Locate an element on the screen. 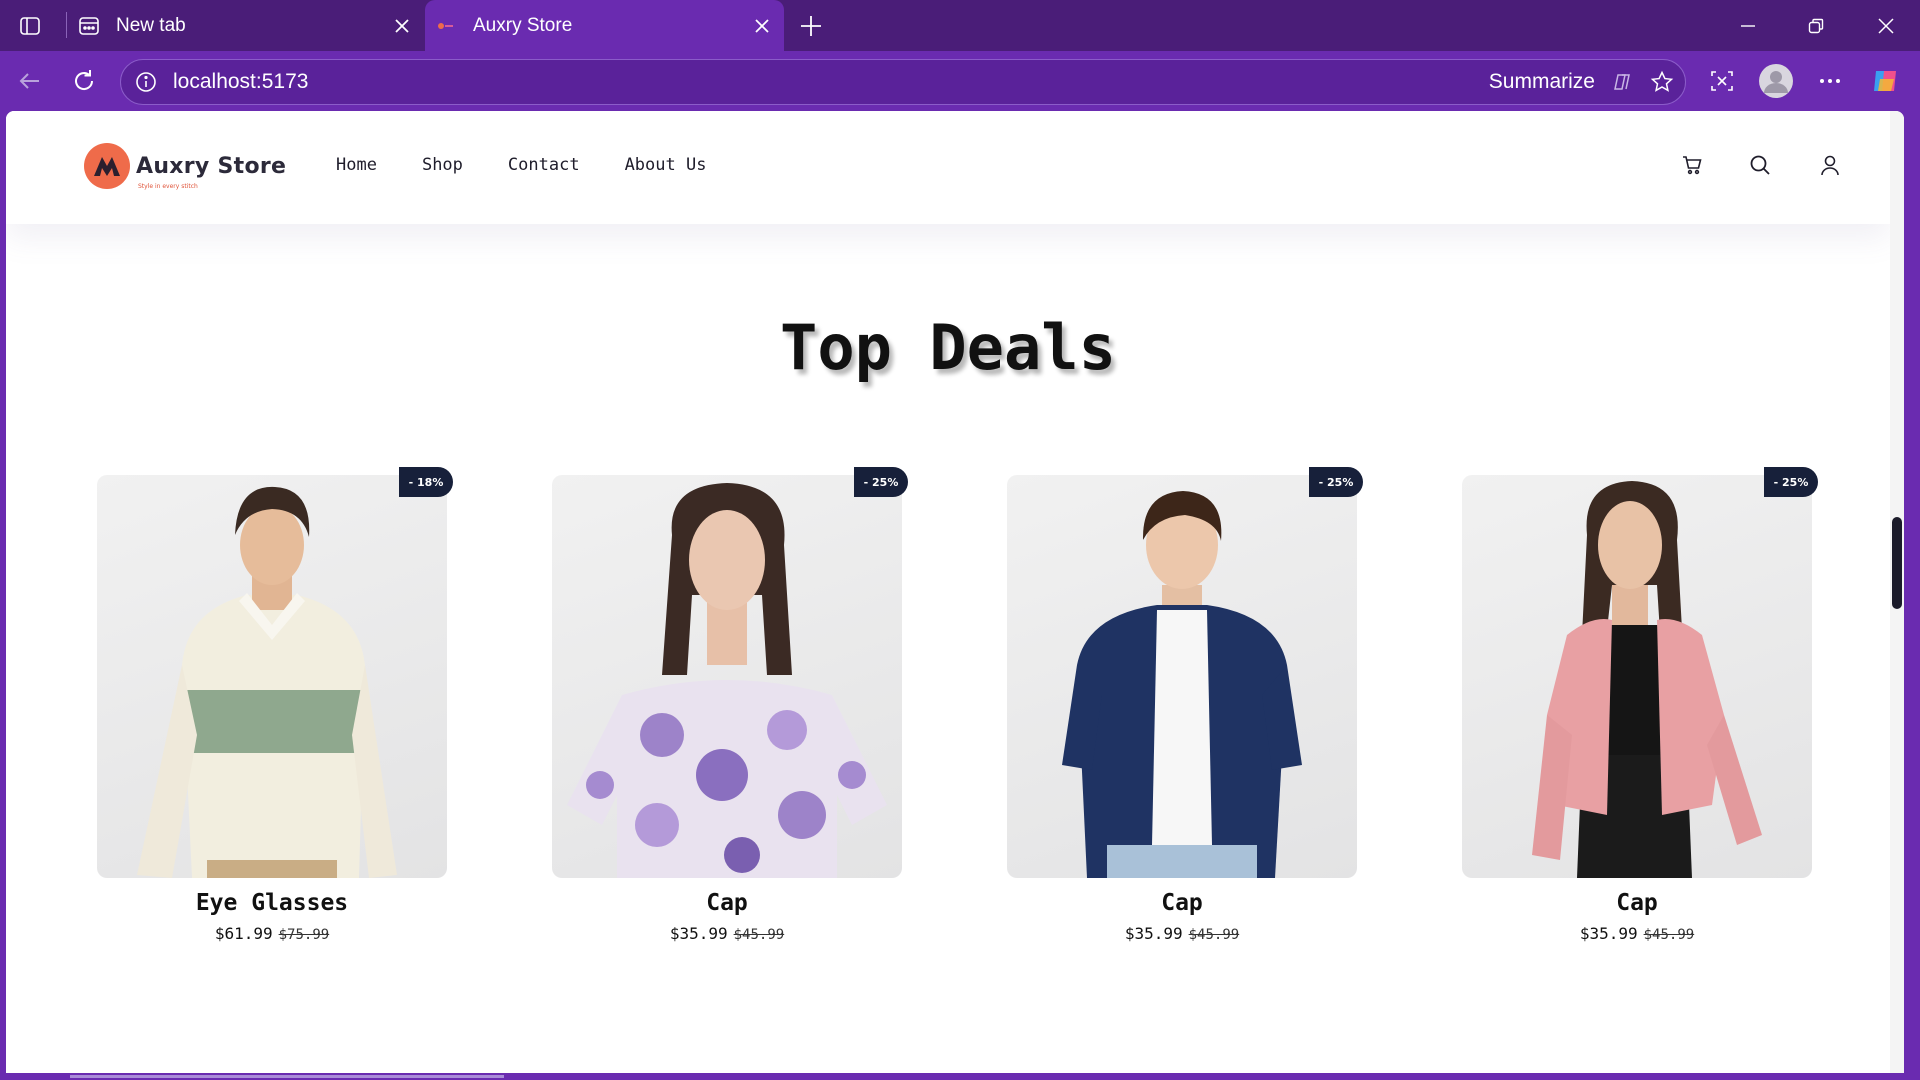 Image resolution: width=1920 pixels, height=1080 pixels. brand-tagline: Style in every stitch is located at coordinates (168, 186).